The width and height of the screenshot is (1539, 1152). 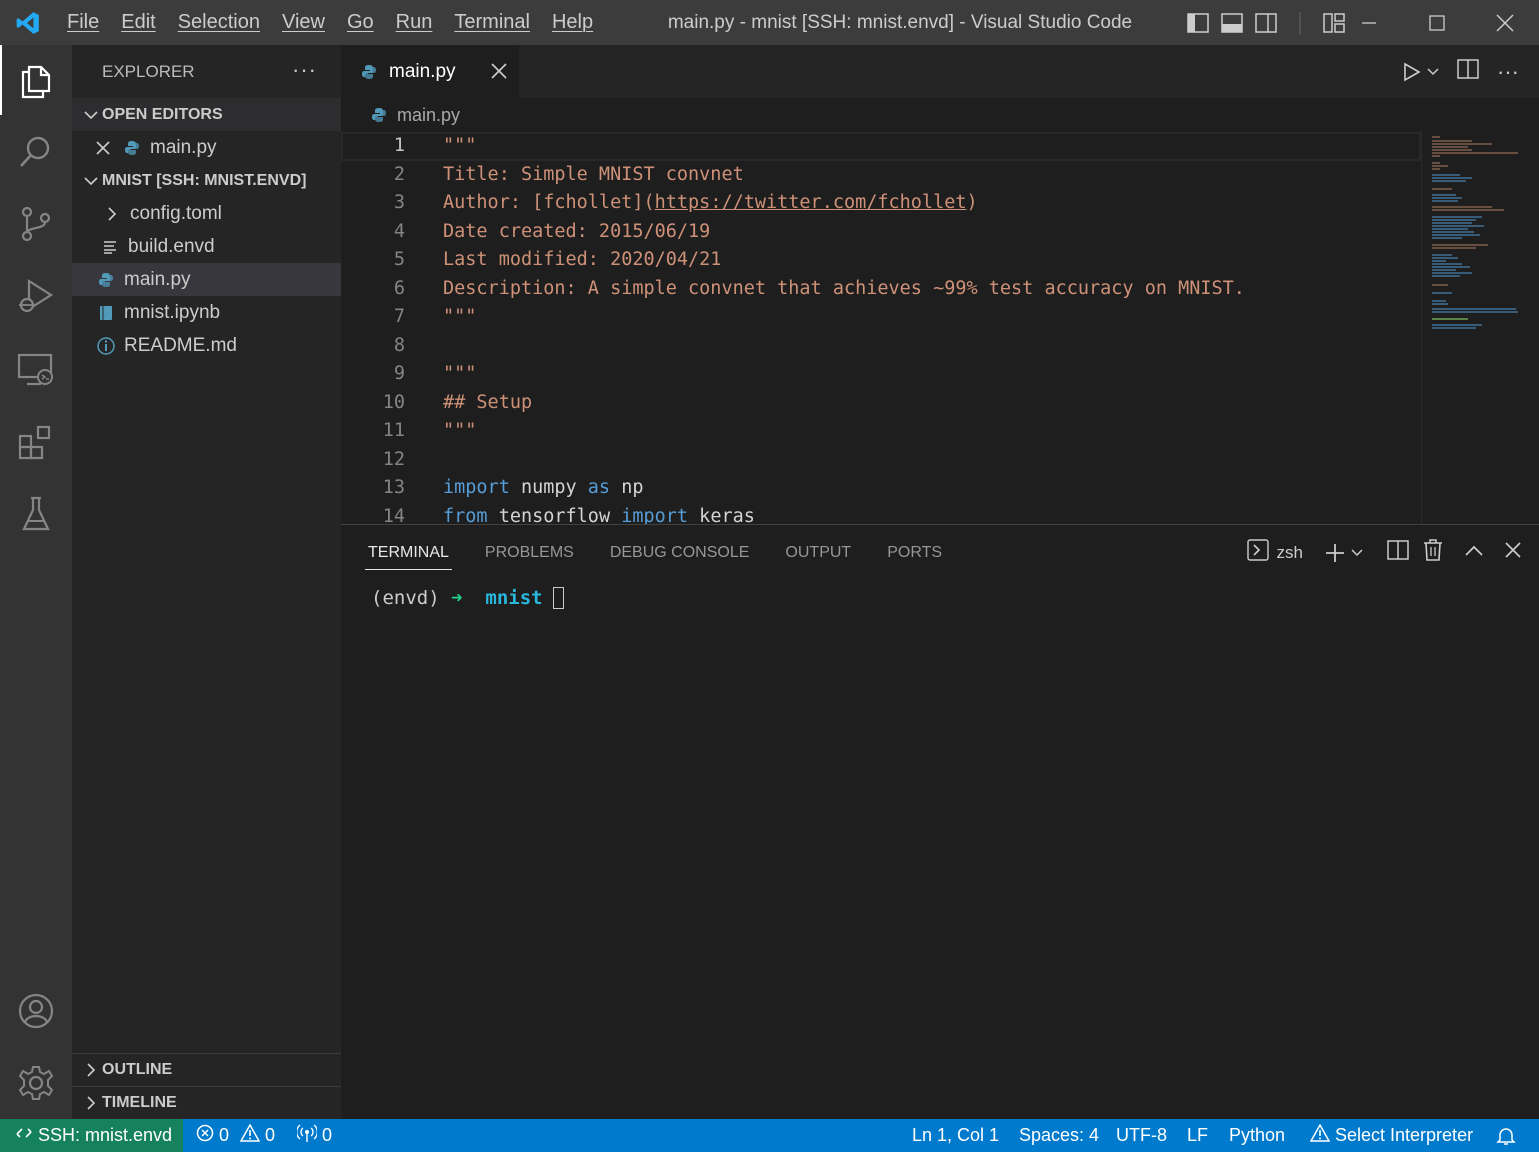 What do you see at coordinates (1398, 552) in the screenshot?
I see `split-terminal-icon` at bounding box center [1398, 552].